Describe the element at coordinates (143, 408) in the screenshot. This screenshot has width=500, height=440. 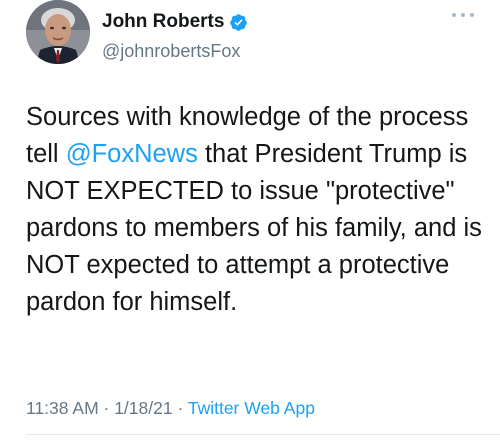
I see `tweet-date: 1/18/21` at that location.